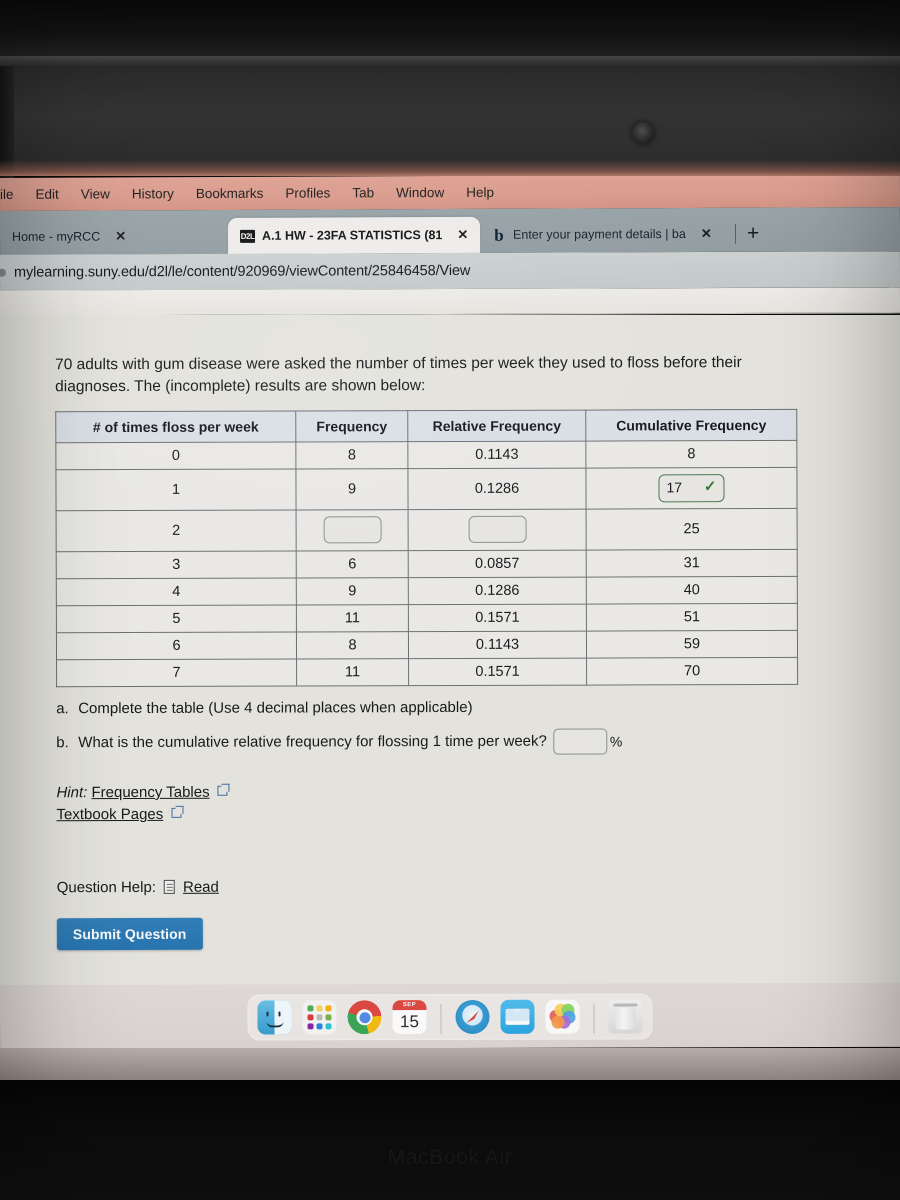 Image resolution: width=900 pixels, height=1200 pixels. I want to click on hint-line-frequency-tables: Hint: Frequency Tables, so click(433, 792).